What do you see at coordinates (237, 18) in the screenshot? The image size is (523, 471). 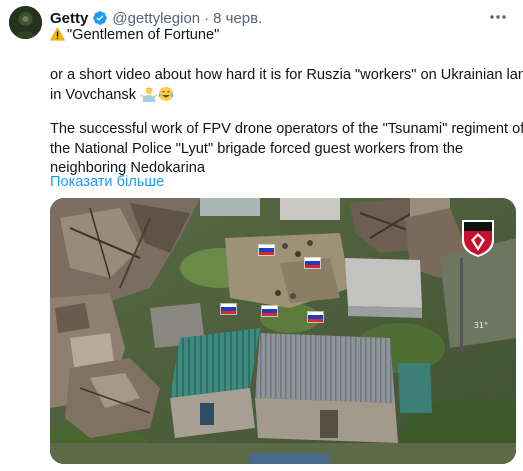 I see `tweet-date: 8 черв.` at bounding box center [237, 18].